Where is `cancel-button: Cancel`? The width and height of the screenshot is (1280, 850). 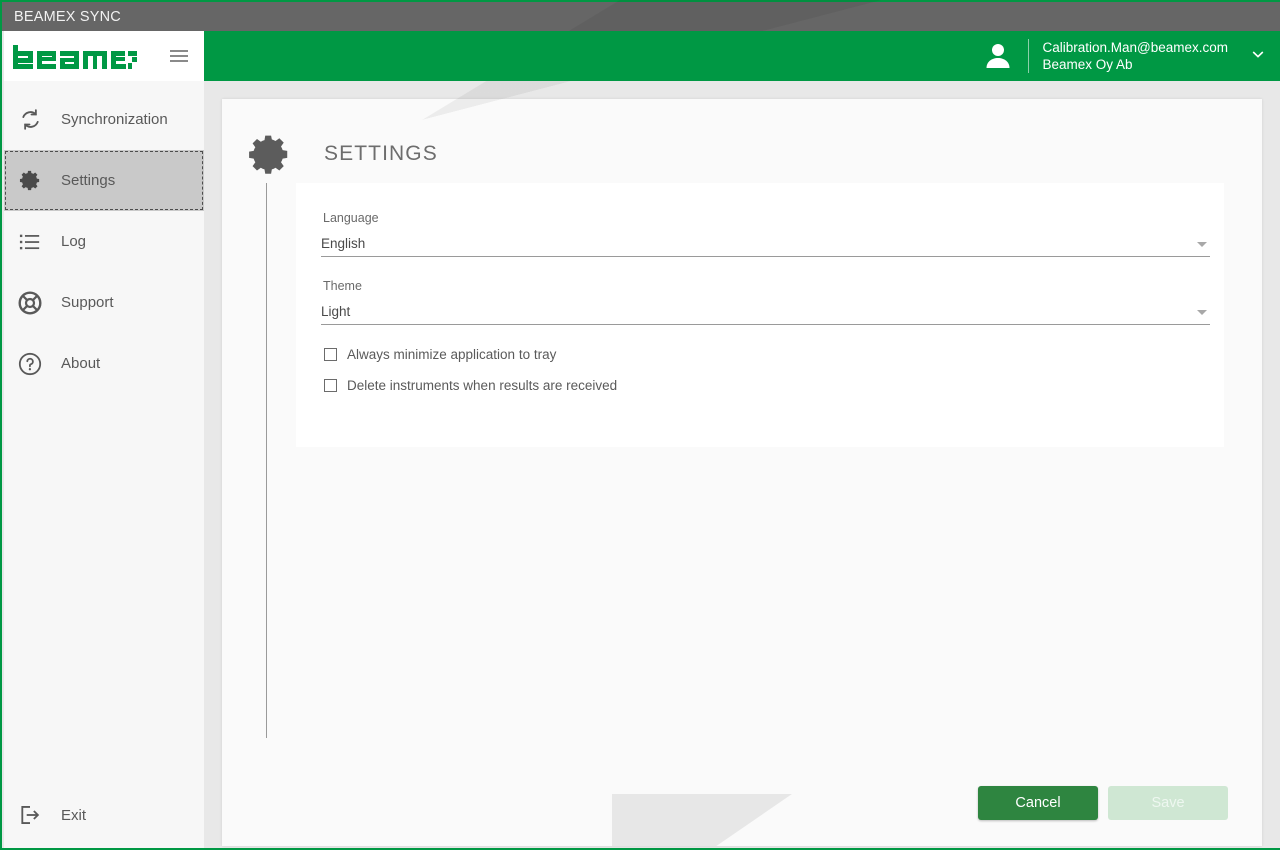 cancel-button: Cancel is located at coordinates (1038, 803).